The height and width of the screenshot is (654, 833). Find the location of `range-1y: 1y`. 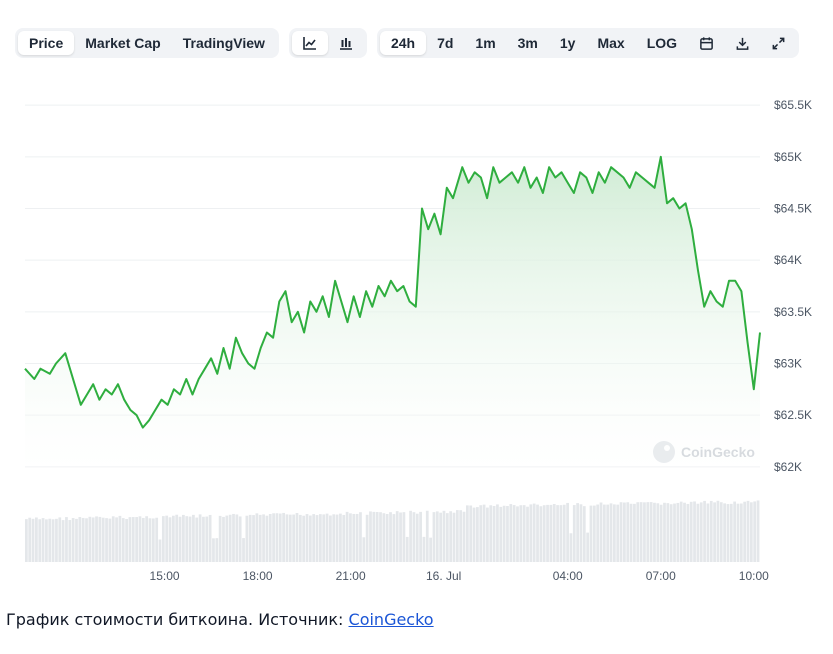

range-1y: 1y is located at coordinates (568, 43).